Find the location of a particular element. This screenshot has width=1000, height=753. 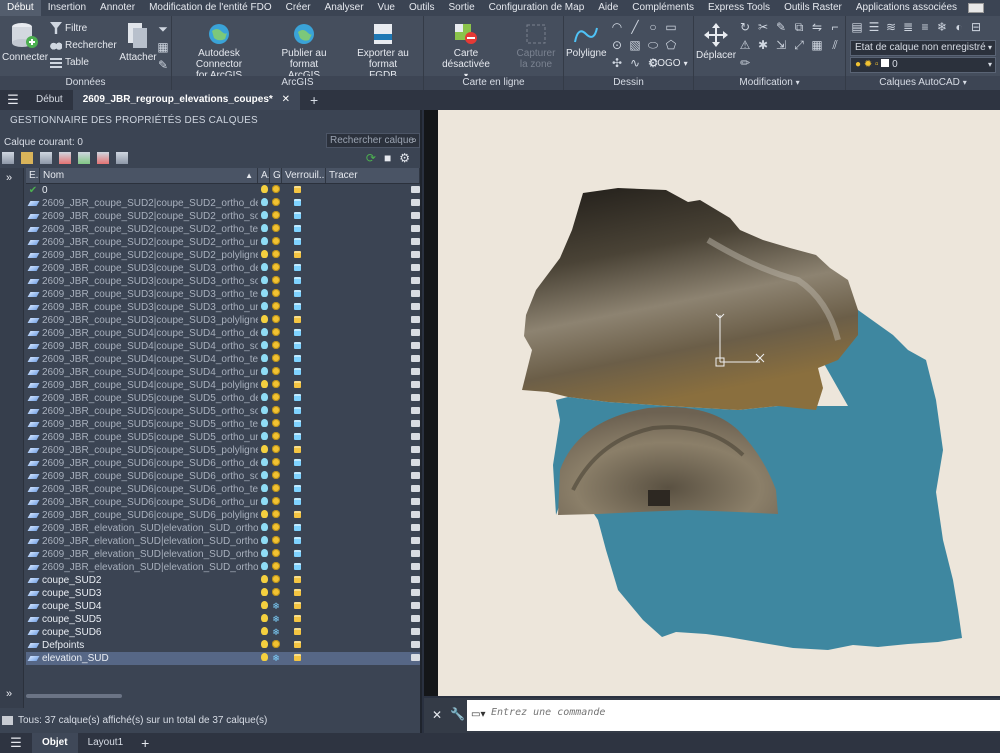

grid-icon: ▦ is located at coordinates (163, 47).